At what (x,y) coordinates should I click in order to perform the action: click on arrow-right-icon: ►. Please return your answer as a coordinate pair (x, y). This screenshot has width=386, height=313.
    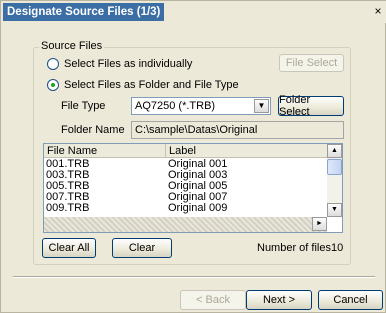
    Looking at the image, I should click on (319, 224).